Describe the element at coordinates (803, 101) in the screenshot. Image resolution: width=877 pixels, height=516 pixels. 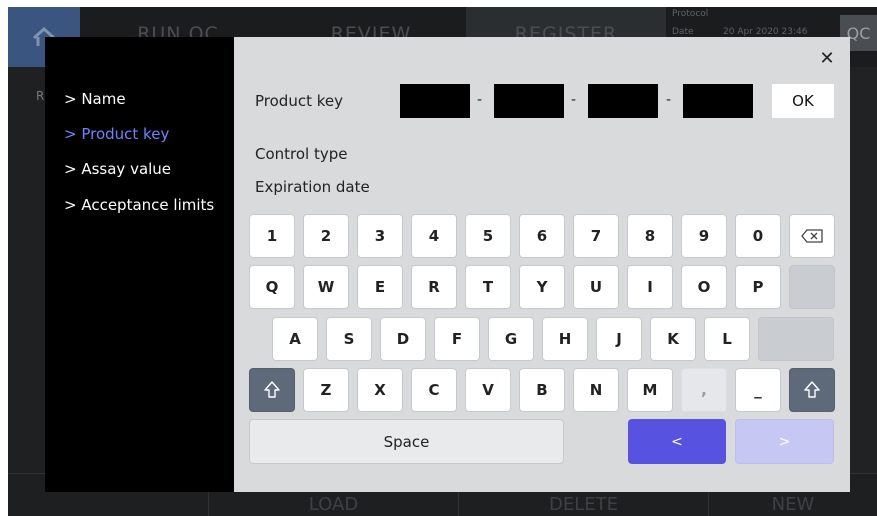
I see `ok-button: OK` at that location.